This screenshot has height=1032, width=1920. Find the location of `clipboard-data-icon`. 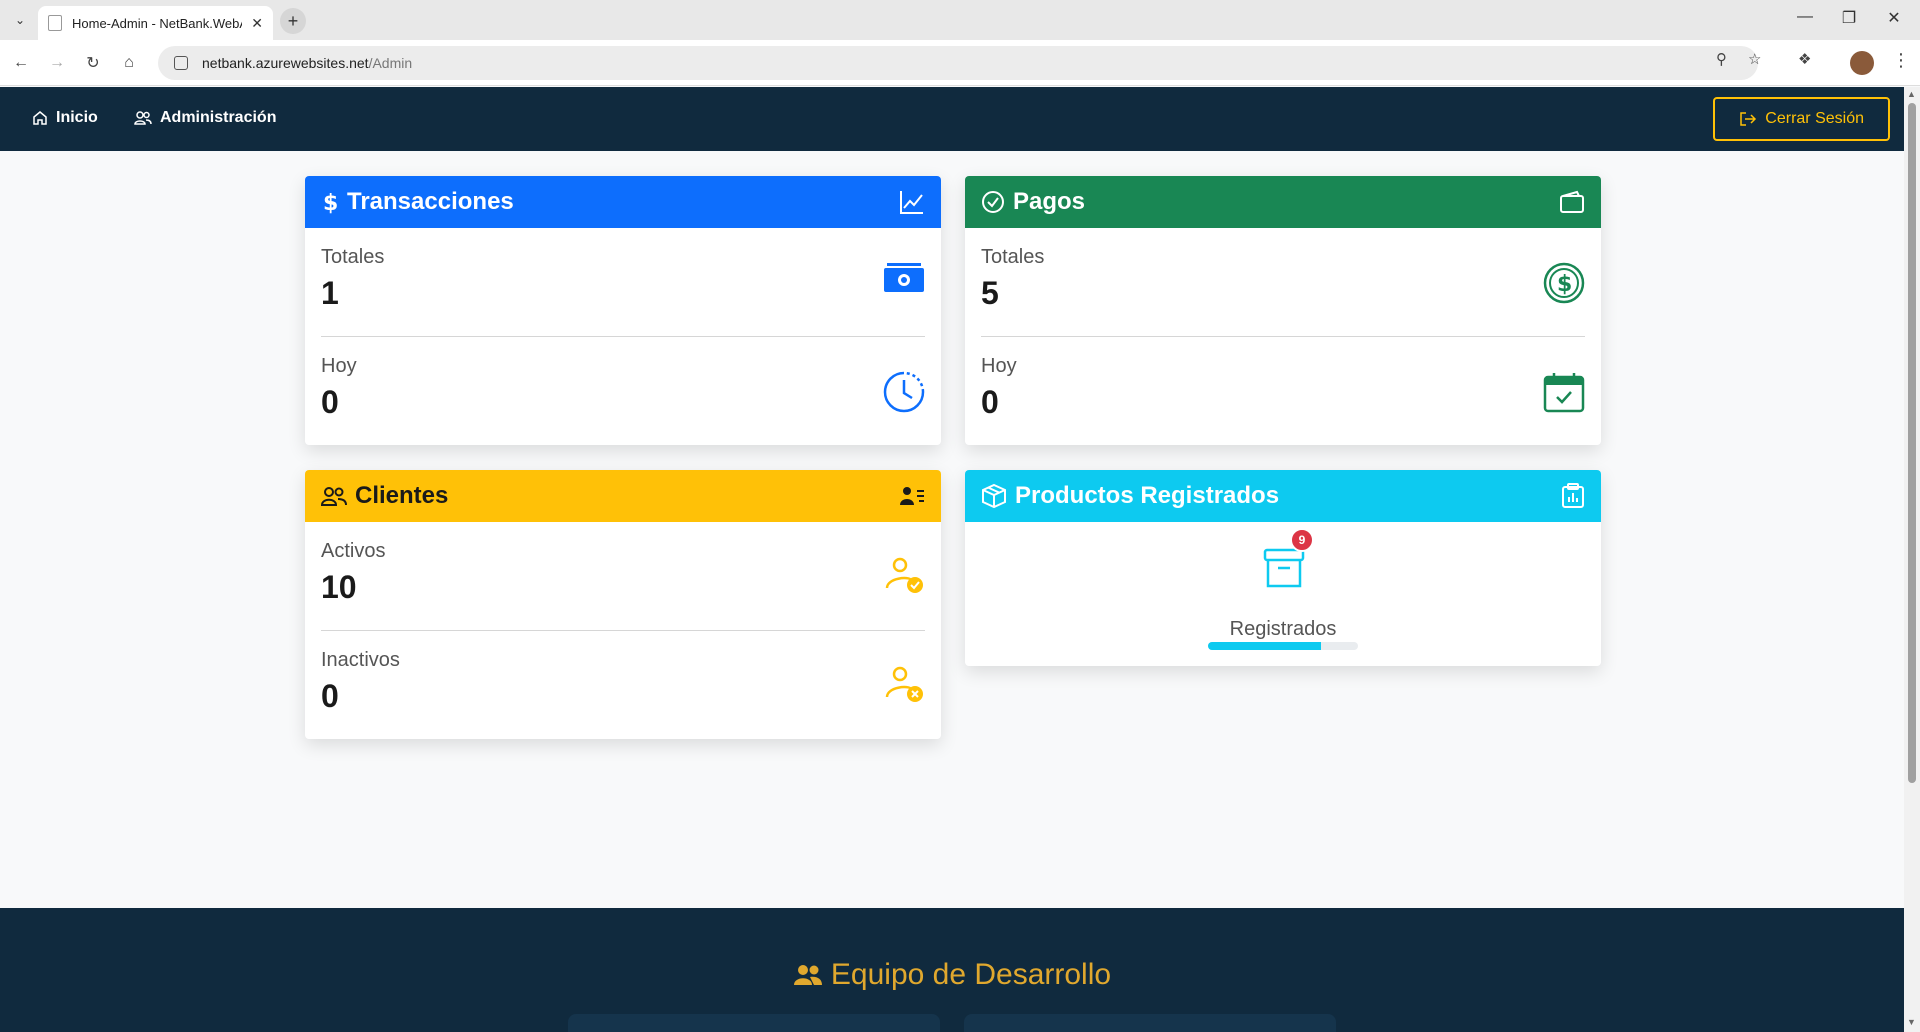

clipboard-data-icon is located at coordinates (1573, 496).